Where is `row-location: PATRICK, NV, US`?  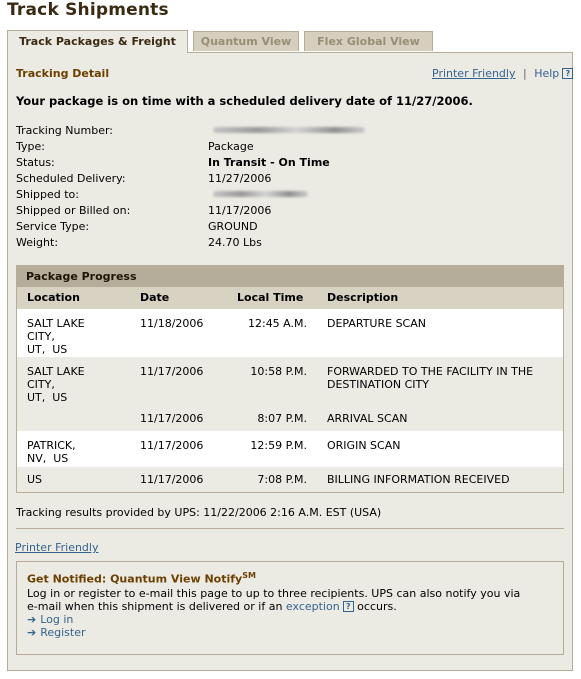
row-location: PATRICK, NV, US is located at coordinates (51, 452).